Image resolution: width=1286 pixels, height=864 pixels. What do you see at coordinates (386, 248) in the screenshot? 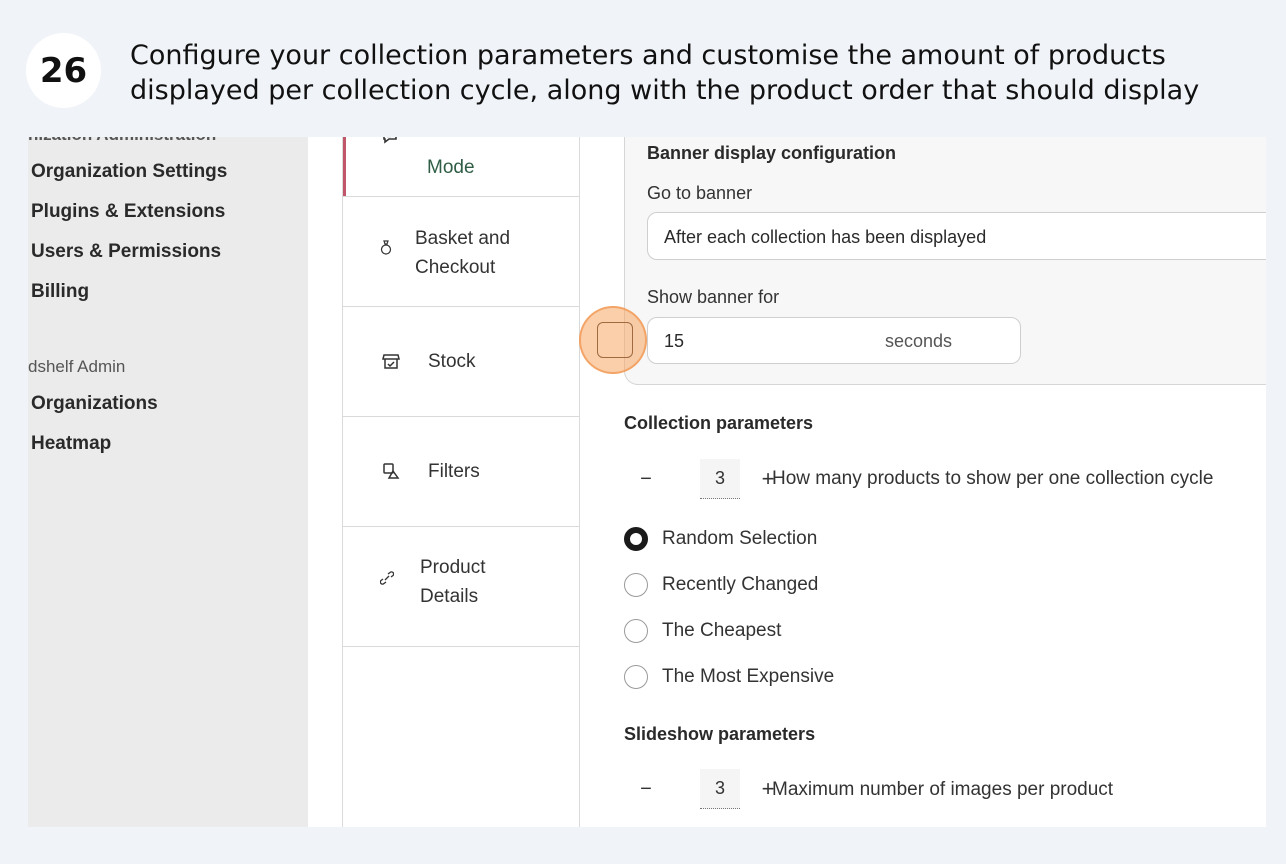
I see `money-bag-icon` at bounding box center [386, 248].